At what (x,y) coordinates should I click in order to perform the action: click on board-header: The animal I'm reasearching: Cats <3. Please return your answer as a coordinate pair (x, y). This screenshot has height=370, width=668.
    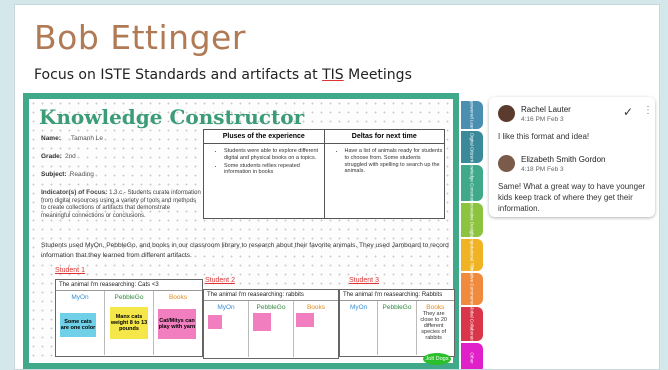
    Looking at the image, I should click on (129, 285).